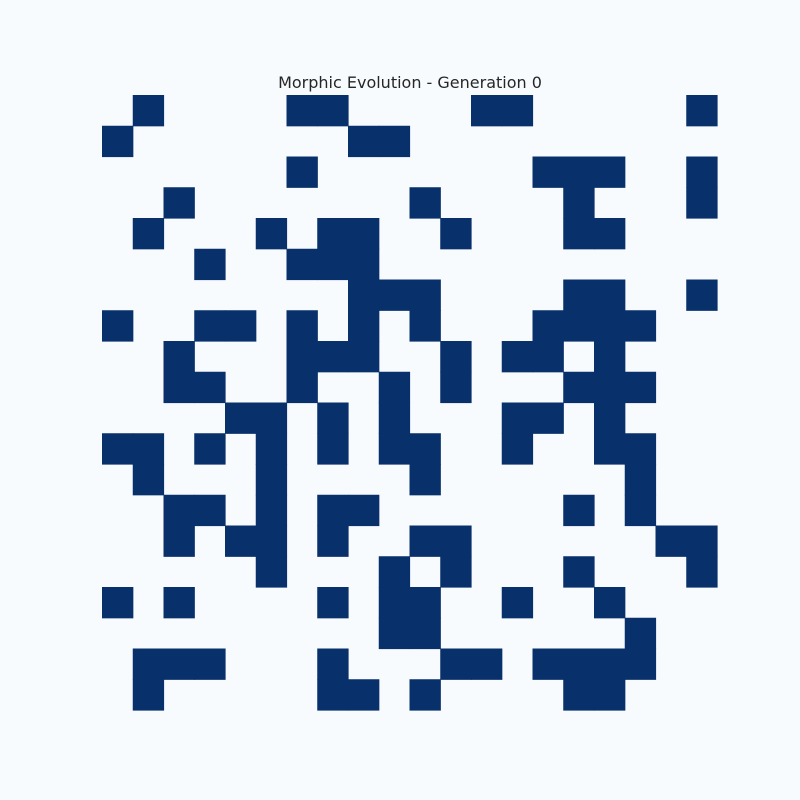  What do you see at coordinates (148, 449) in the screenshot?
I see `cell-r11-c1` at bounding box center [148, 449].